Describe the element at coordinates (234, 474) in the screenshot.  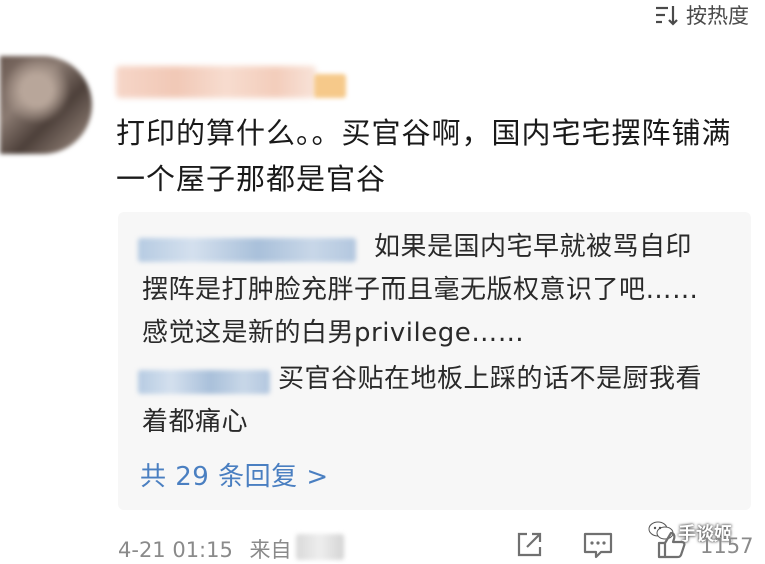
I see `more-replies-link: 共 29 条回复 >` at that location.